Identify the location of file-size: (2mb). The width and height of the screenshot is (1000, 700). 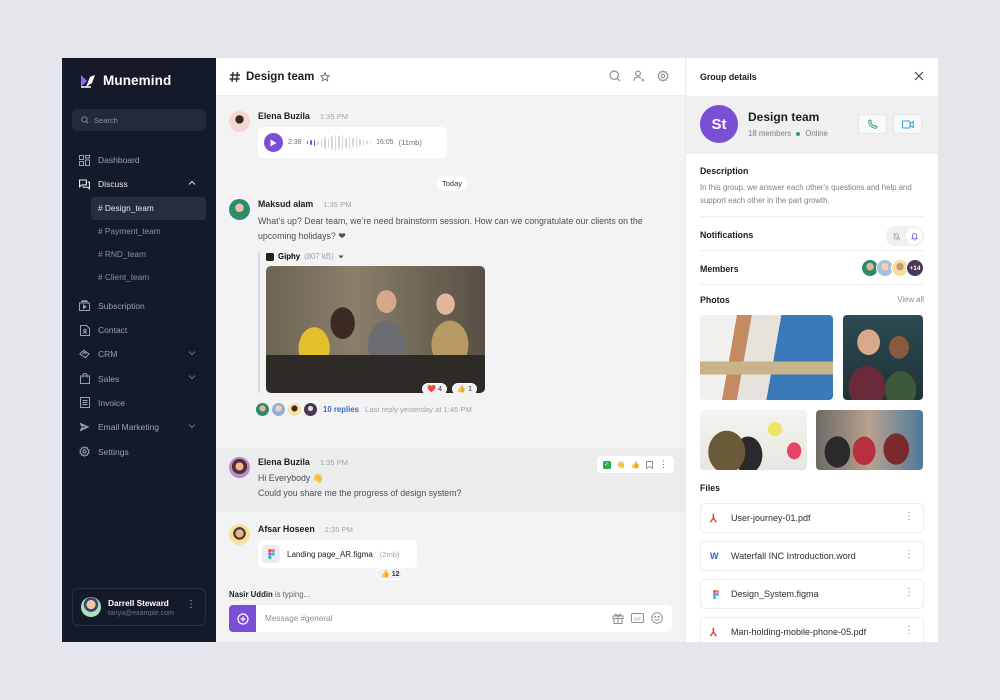
(389, 554).